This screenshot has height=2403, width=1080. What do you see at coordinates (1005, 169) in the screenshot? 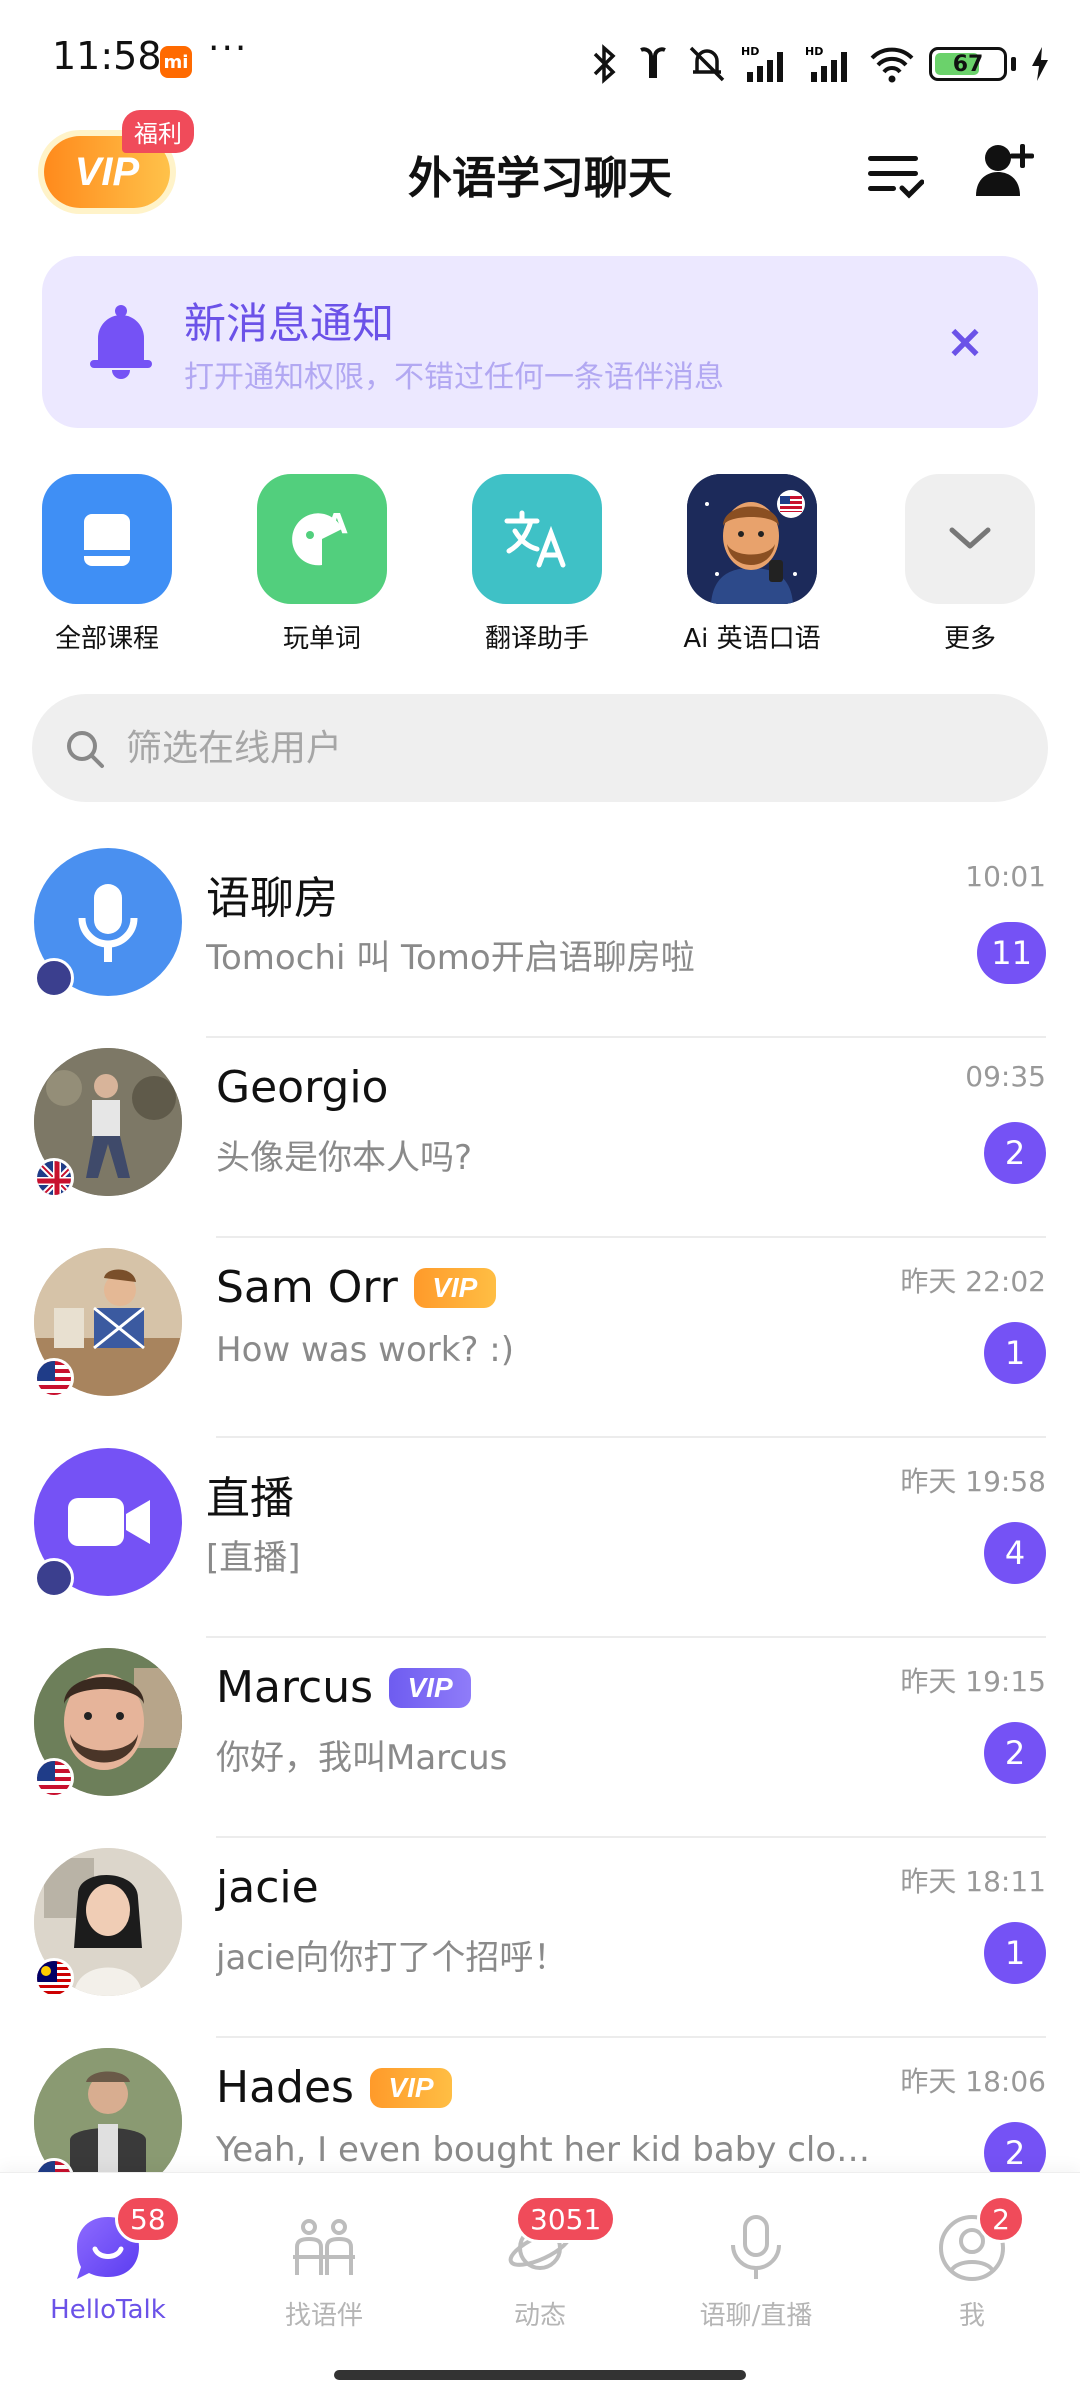
I see `add-friend-icon` at bounding box center [1005, 169].